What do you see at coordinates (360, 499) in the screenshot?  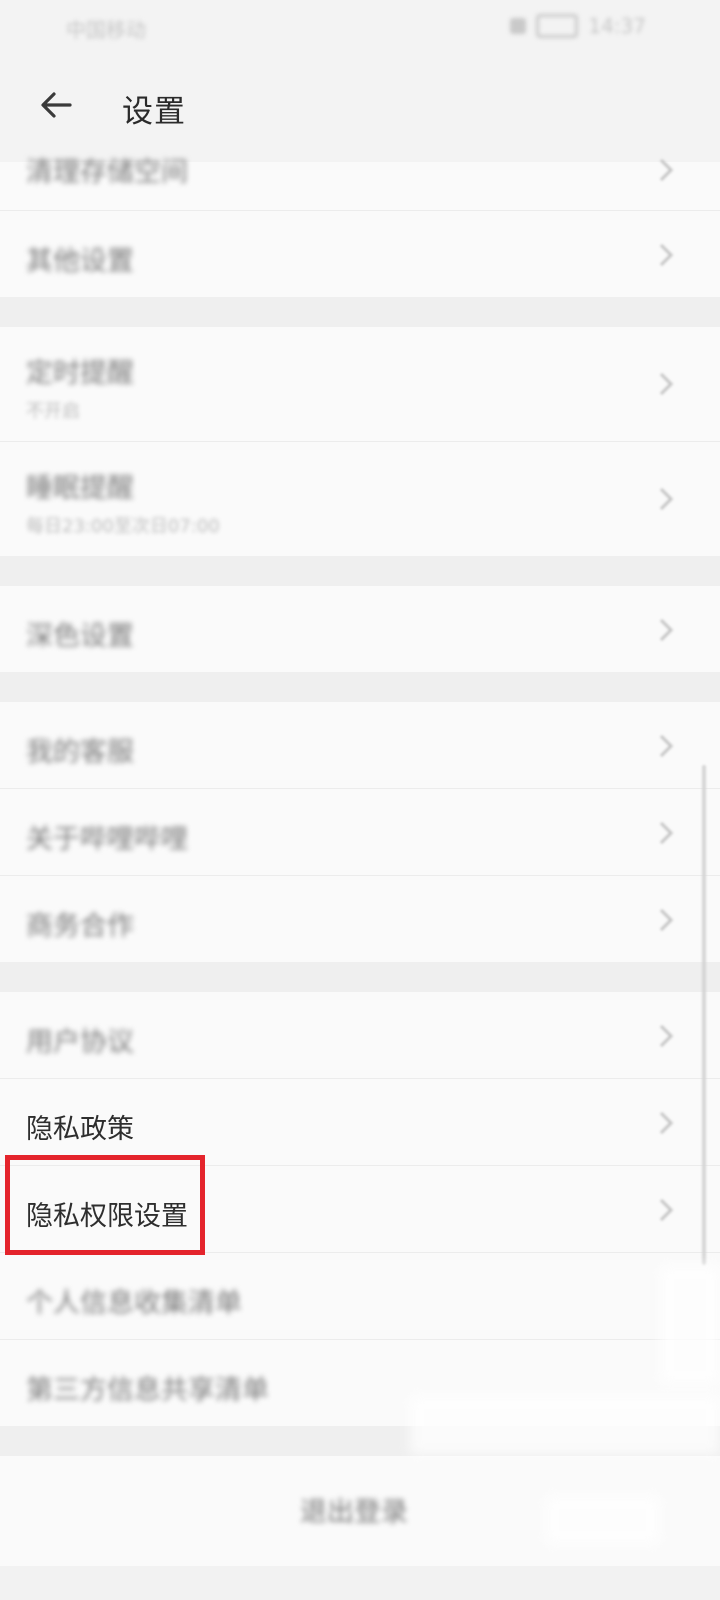 I see `settings-item-sleep-reminder: 睡眠提醒 每日23:00至次日07:00` at bounding box center [360, 499].